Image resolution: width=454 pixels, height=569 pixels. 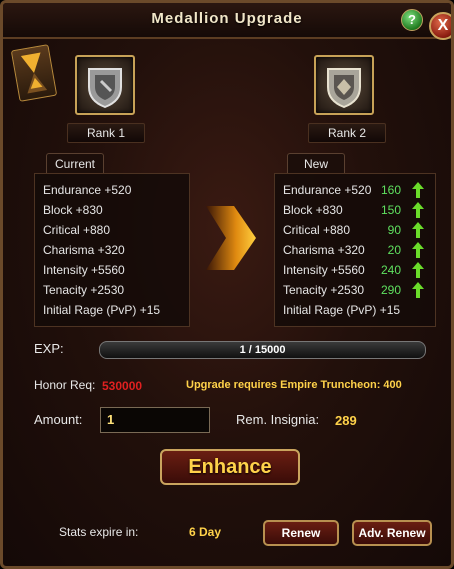 I want to click on amount-label: Amount:, so click(x=58, y=419).